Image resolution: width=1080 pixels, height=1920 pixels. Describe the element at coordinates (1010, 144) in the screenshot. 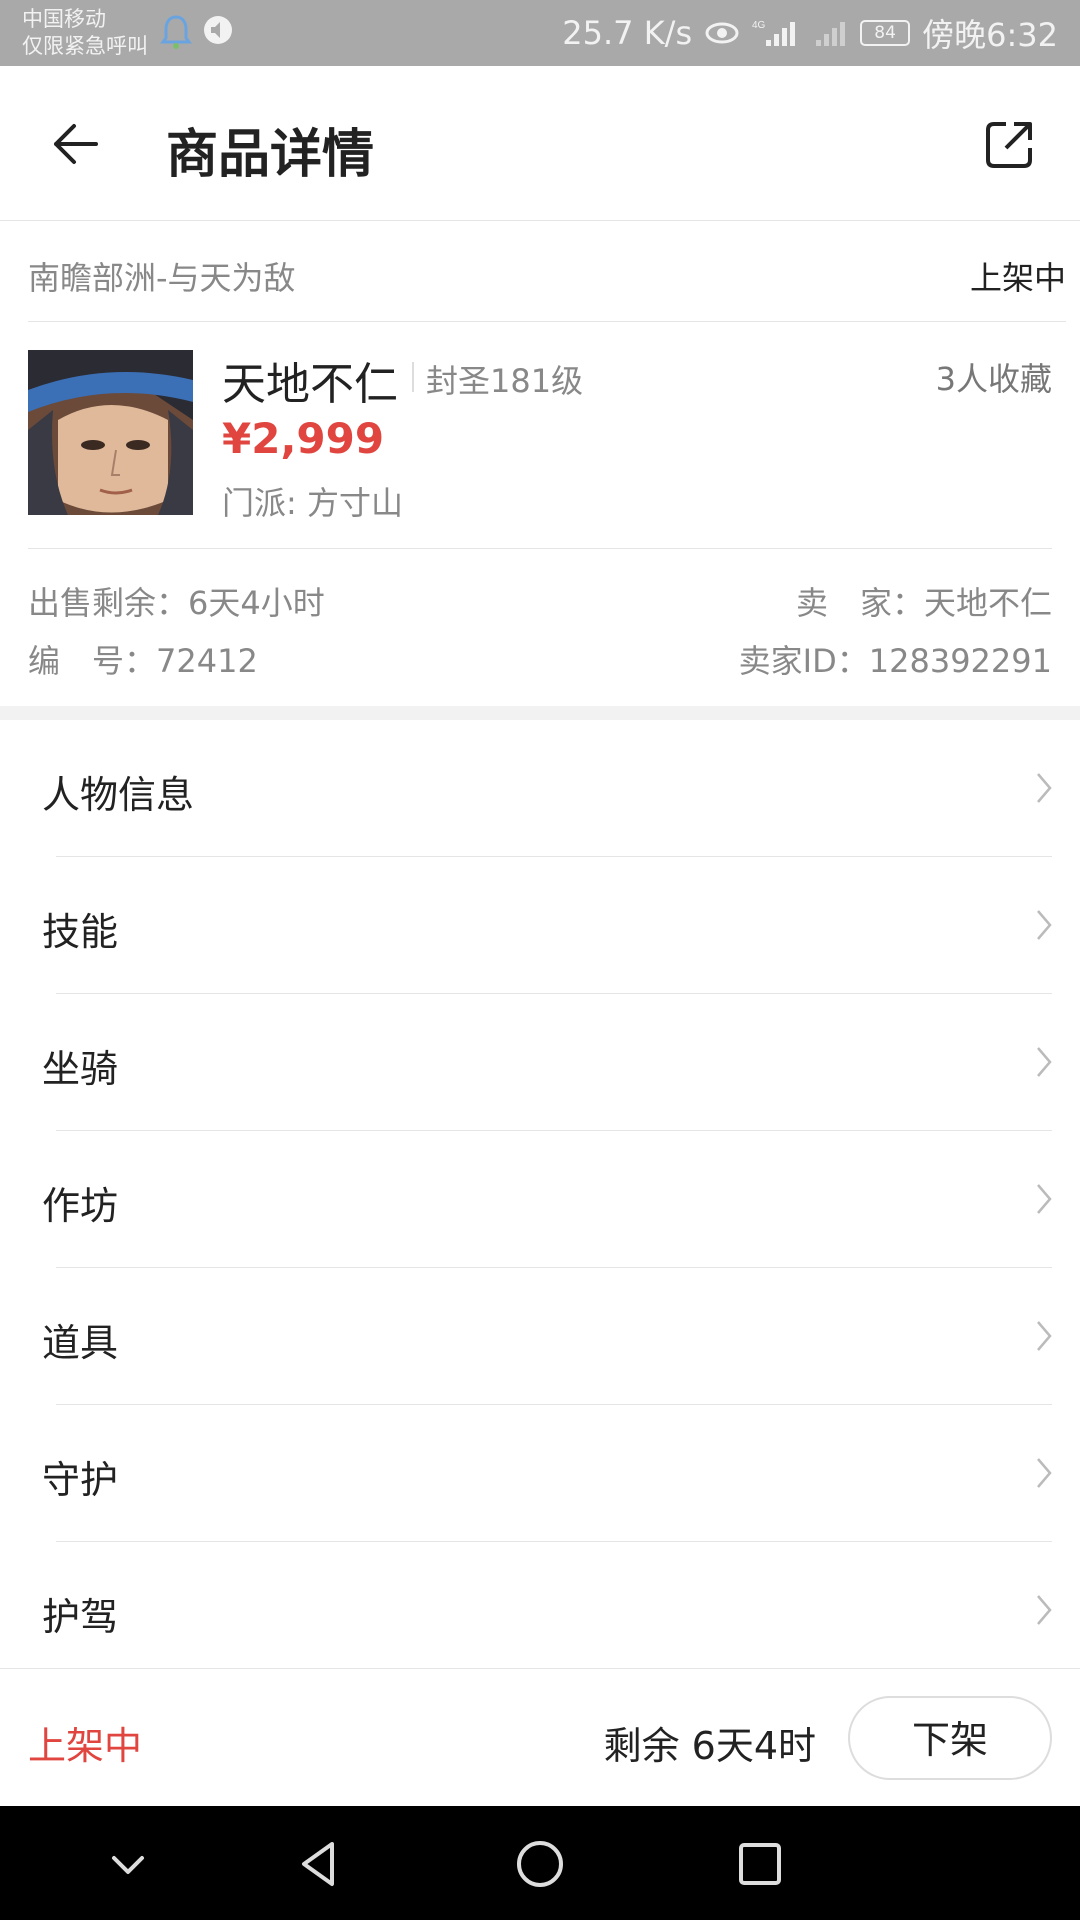

I see `share-external-icon` at that location.